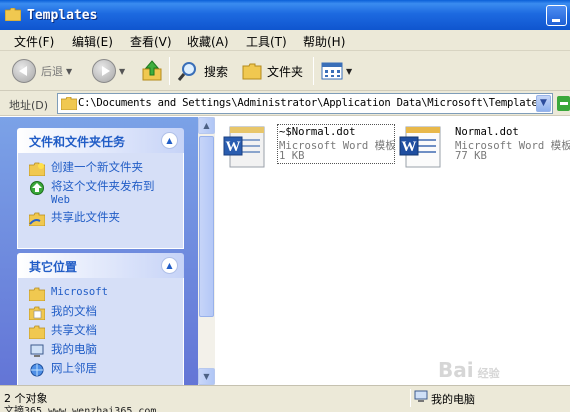  I want to click on folders-button: 文件夹, so click(272, 71).